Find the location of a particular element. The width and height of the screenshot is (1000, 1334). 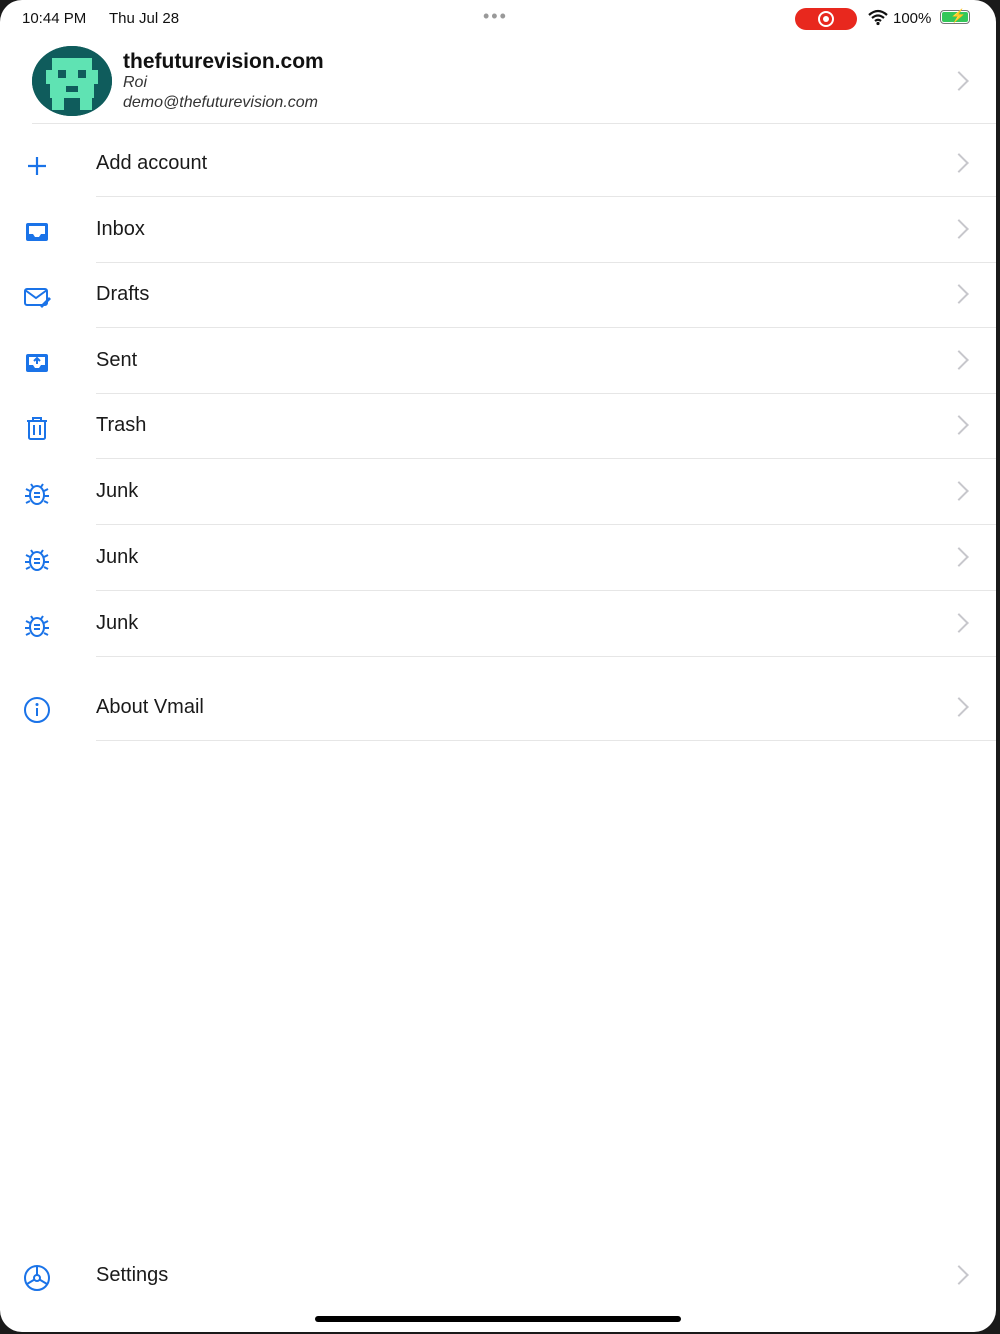

status-time: 10:44 PM is located at coordinates (54, 18).